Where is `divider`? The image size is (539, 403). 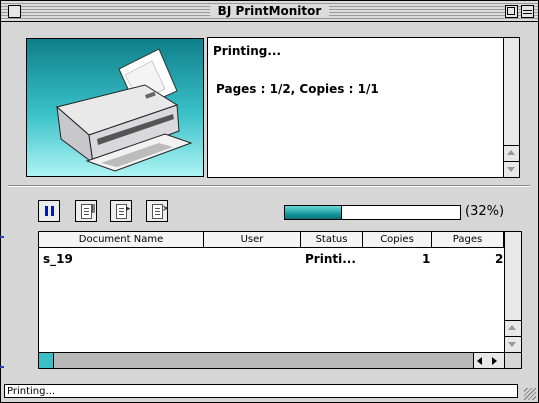 divider is located at coordinates (269, 186).